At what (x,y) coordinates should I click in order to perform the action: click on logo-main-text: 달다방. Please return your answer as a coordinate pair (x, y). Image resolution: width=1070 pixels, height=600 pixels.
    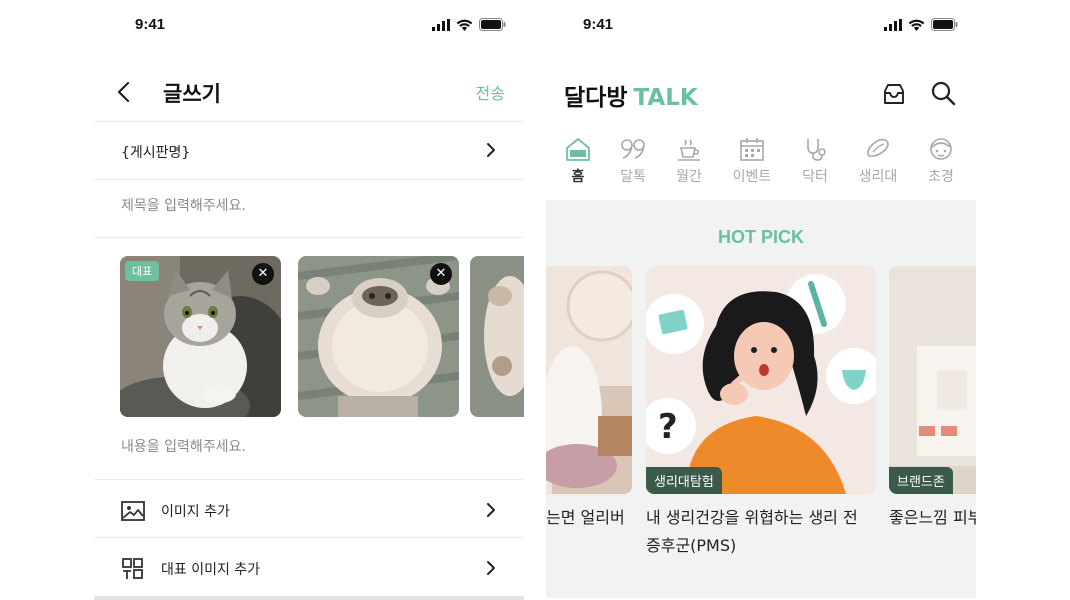
    Looking at the image, I should click on (596, 98).